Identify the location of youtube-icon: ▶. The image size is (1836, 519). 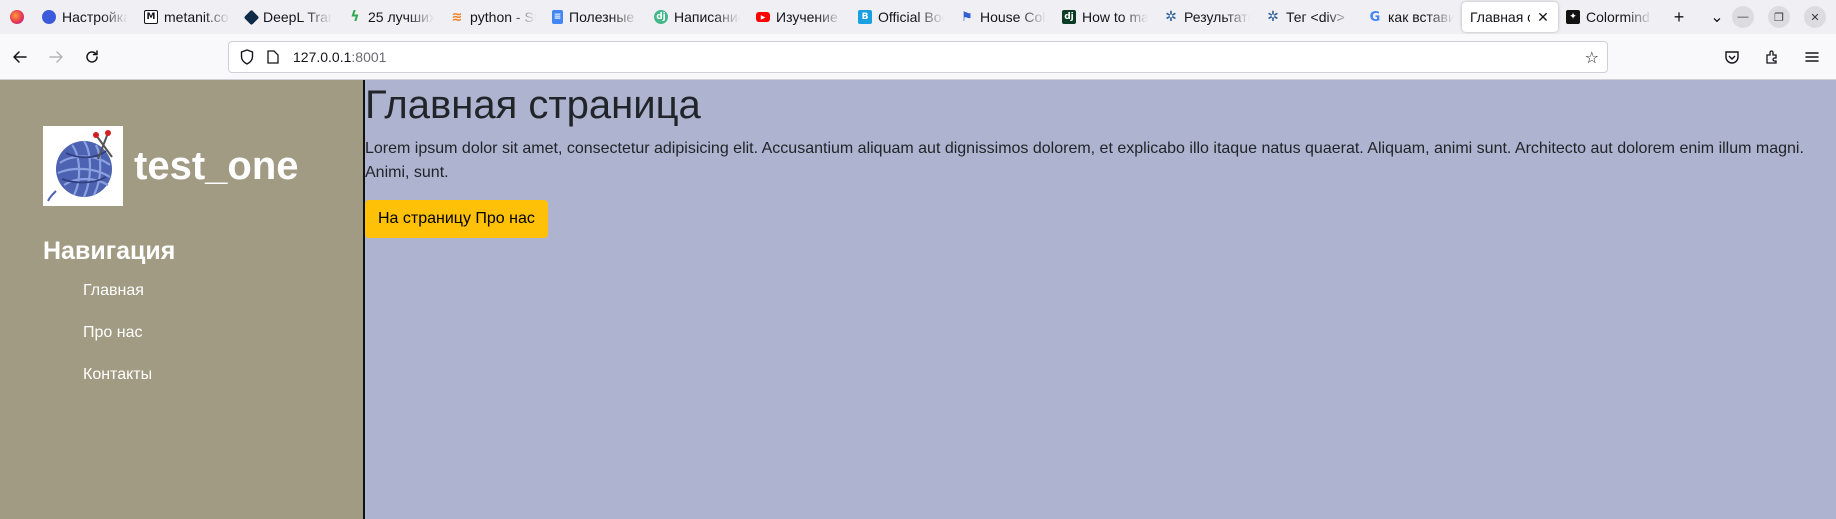
(763, 17).